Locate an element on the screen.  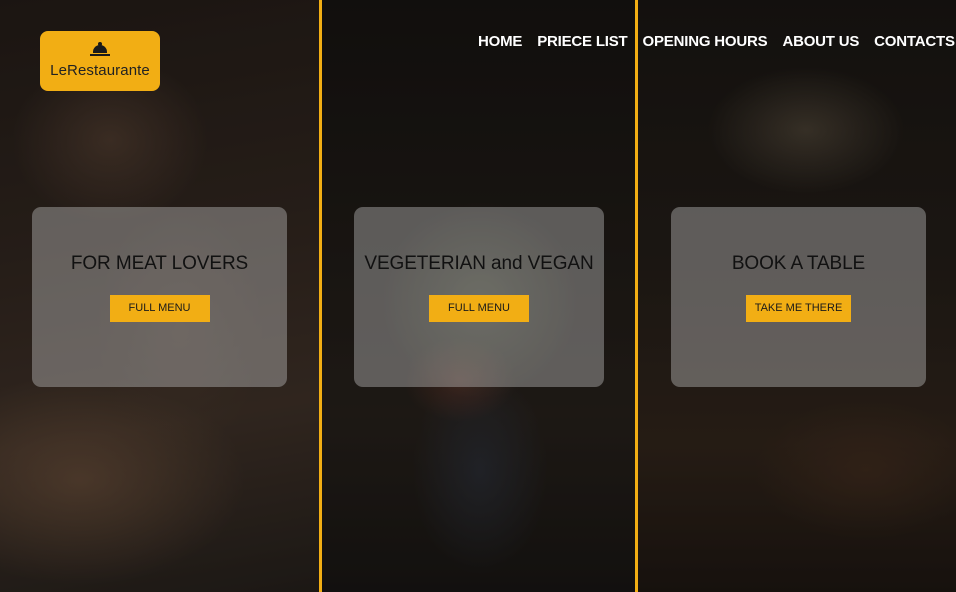
nav-opening-hours: OPENING HOURS is located at coordinates (705, 41).